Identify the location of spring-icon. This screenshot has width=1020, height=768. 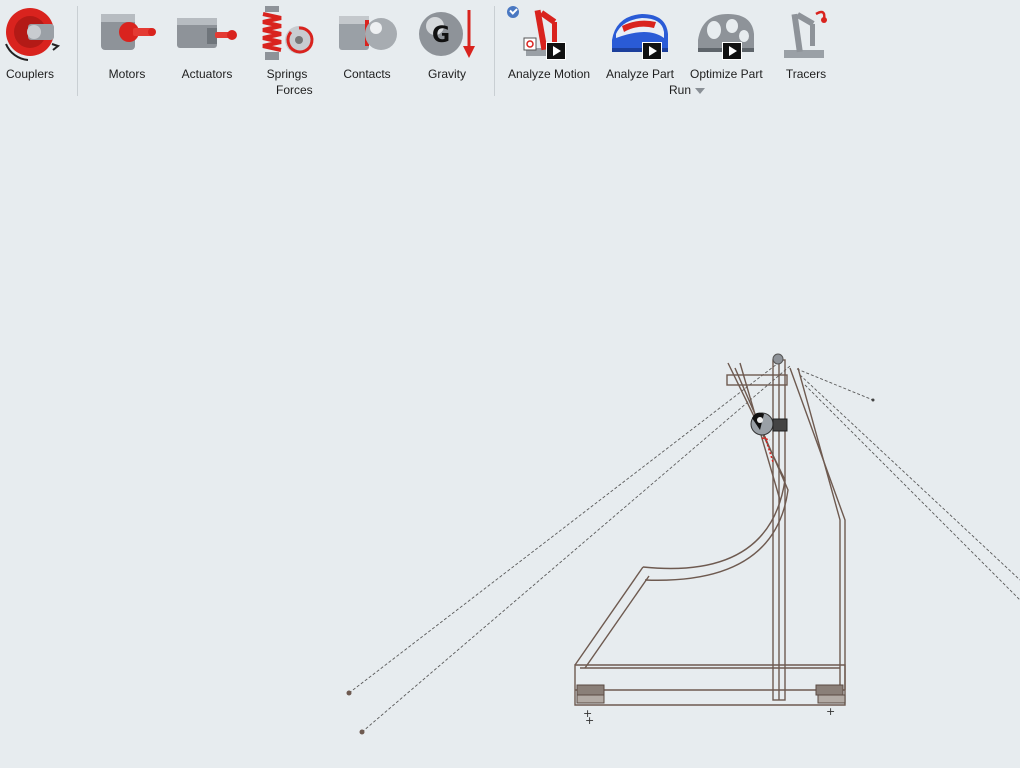
(288, 33).